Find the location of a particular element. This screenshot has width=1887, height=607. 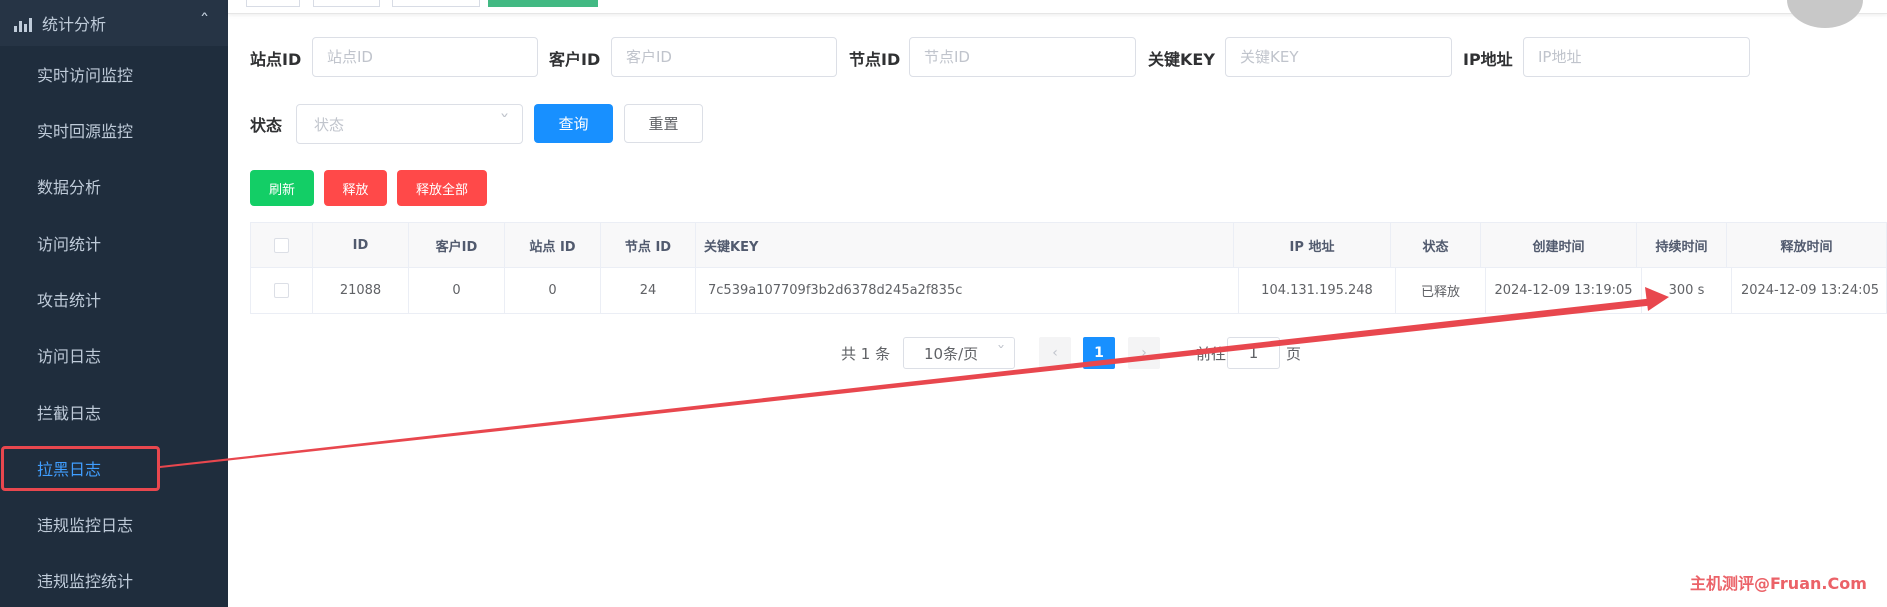

sidebar-item-intercept-log: 拦截日志 is located at coordinates (114, 412).